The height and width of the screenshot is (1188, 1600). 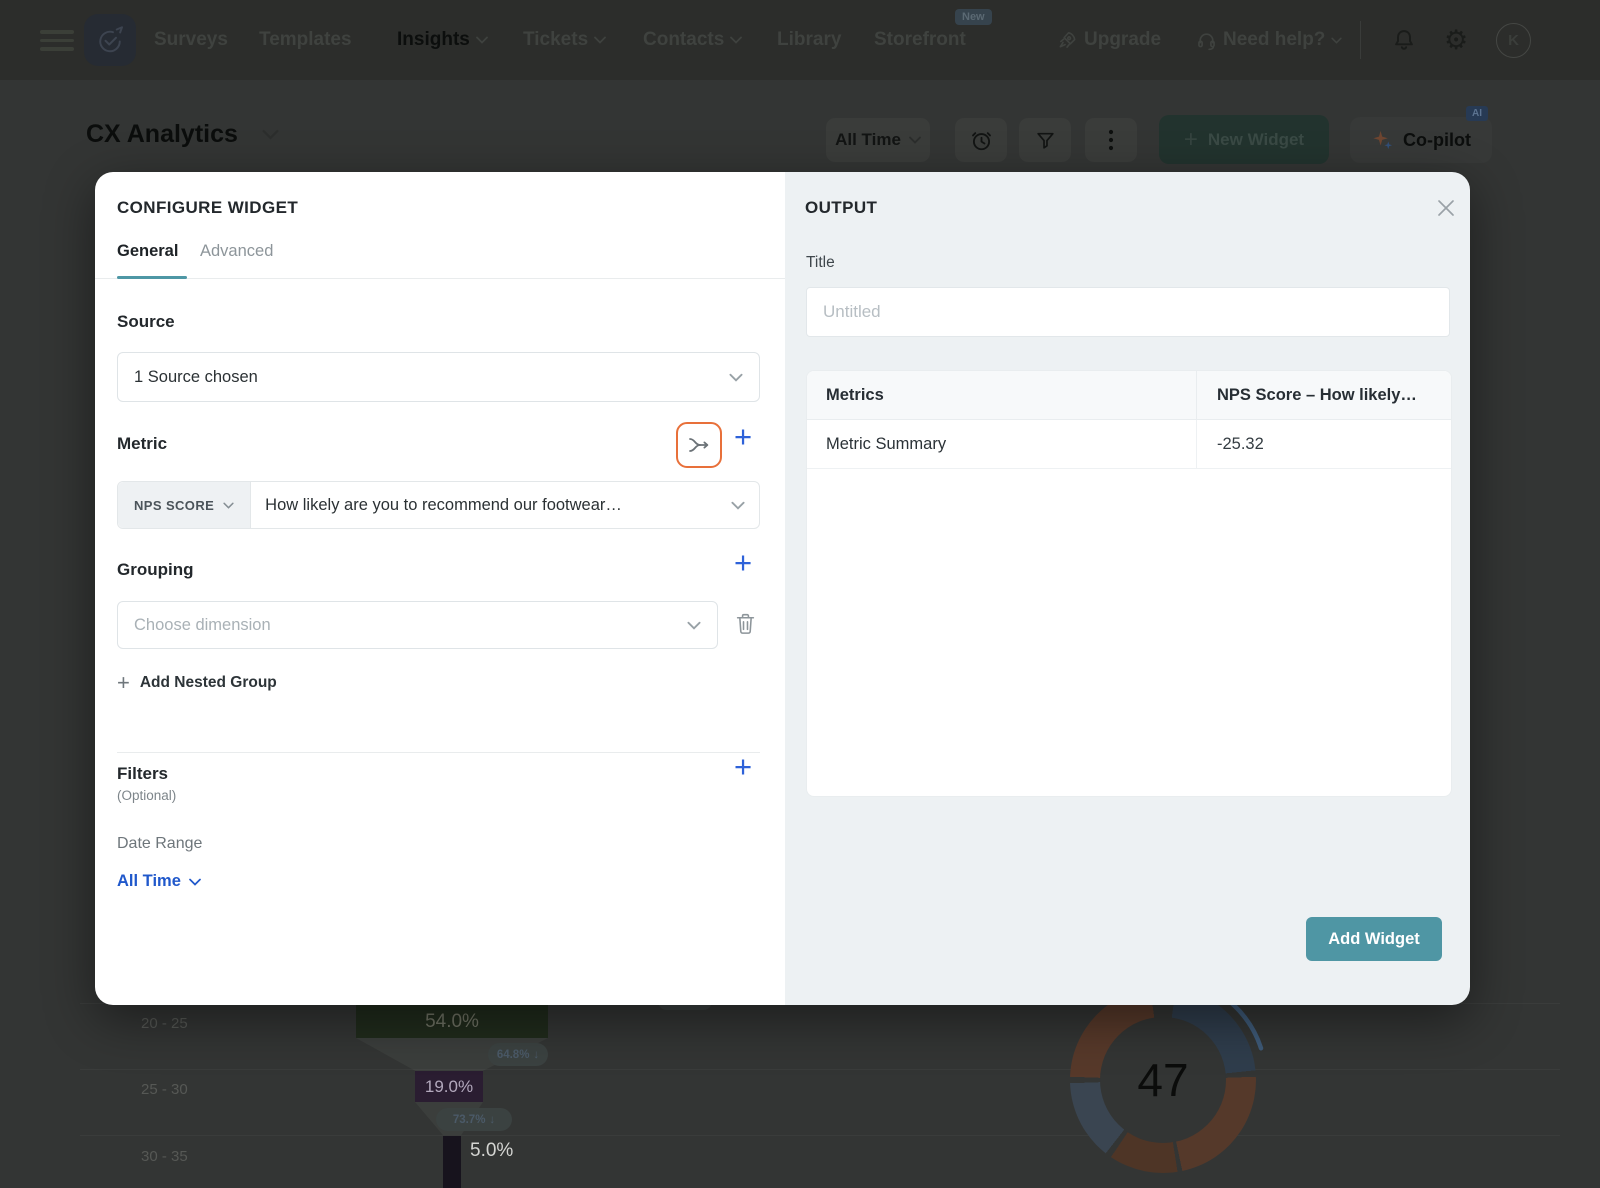 I want to click on delete-grouping-trash-icon, so click(x=745, y=626).